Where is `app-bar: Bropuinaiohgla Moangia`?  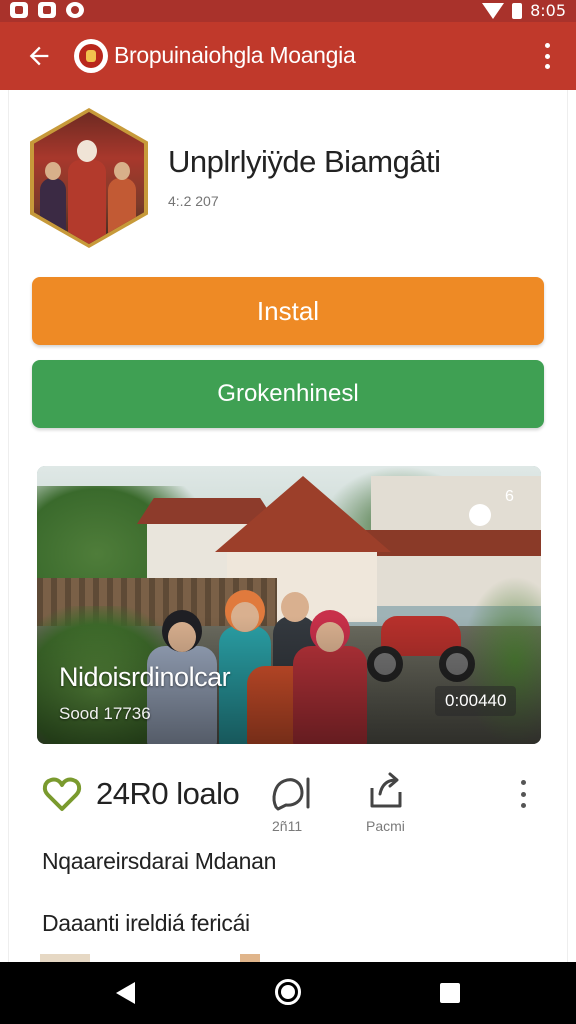 app-bar: Bropuinaiohgla Moangia is located at coordinates (288, 56).